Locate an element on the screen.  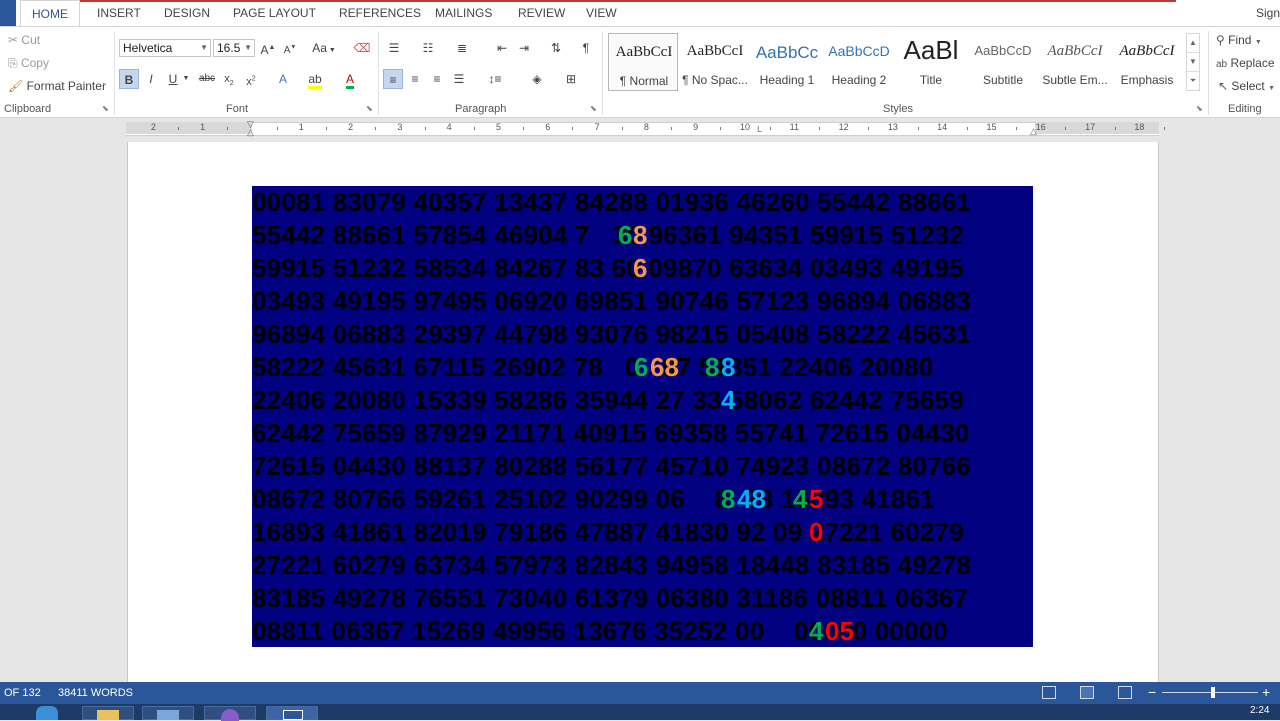
tab-view: VIEW is located at coordinates (601, 13).